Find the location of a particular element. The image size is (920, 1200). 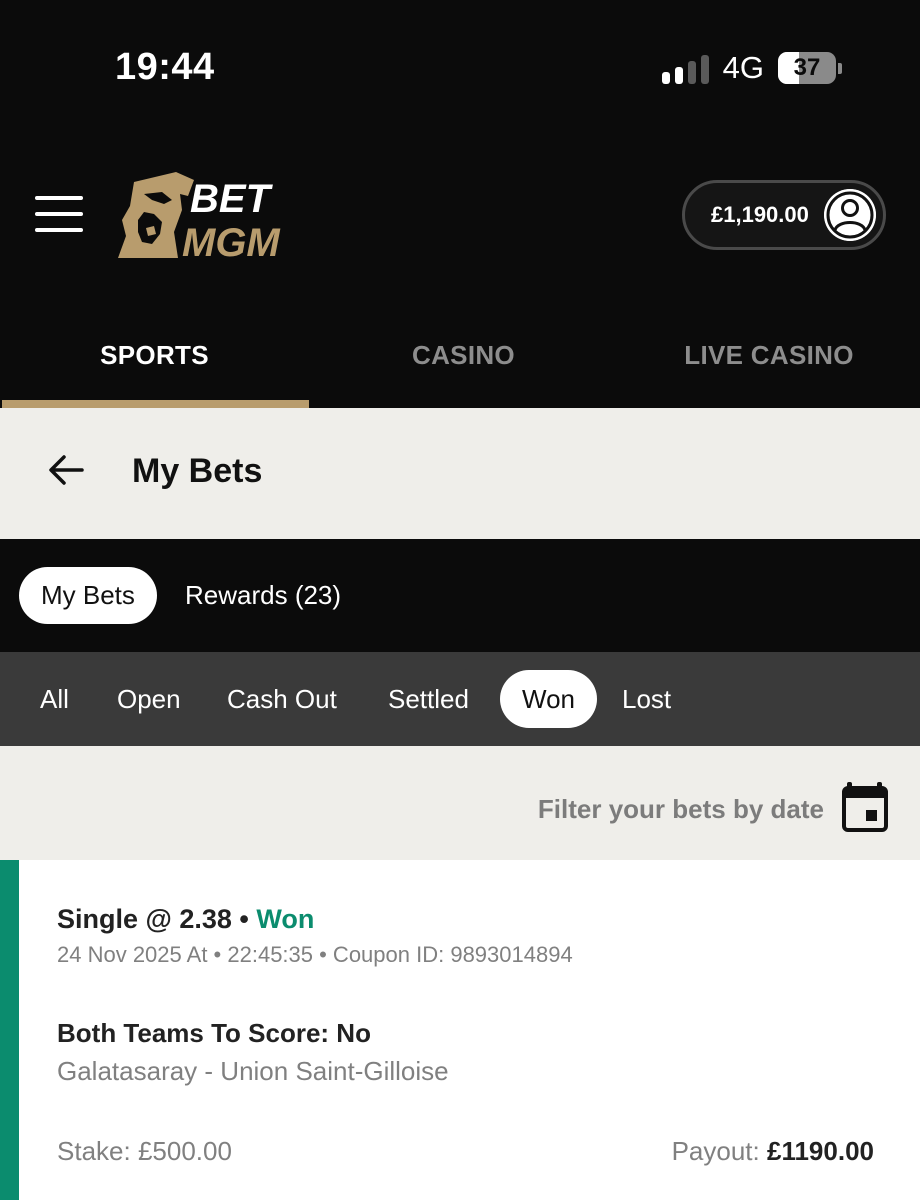

page-title: My Bets is located at coordinates (197, 471).